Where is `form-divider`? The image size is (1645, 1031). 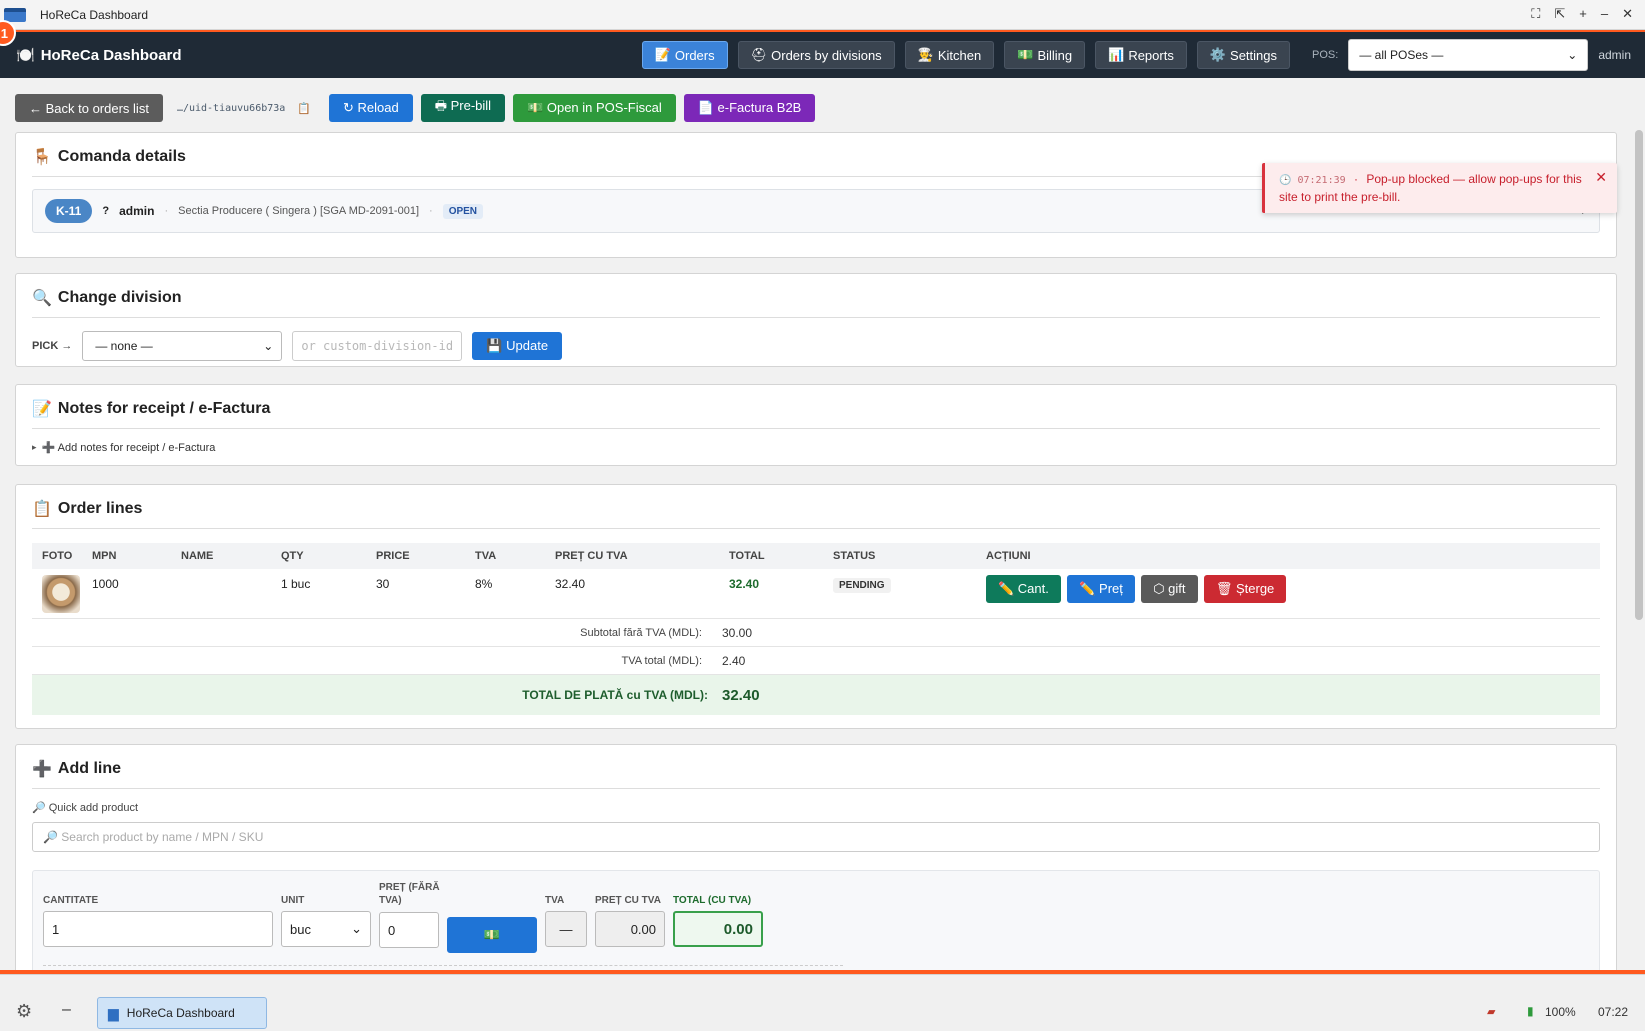
form-divider is located at coordinates (443, 965).